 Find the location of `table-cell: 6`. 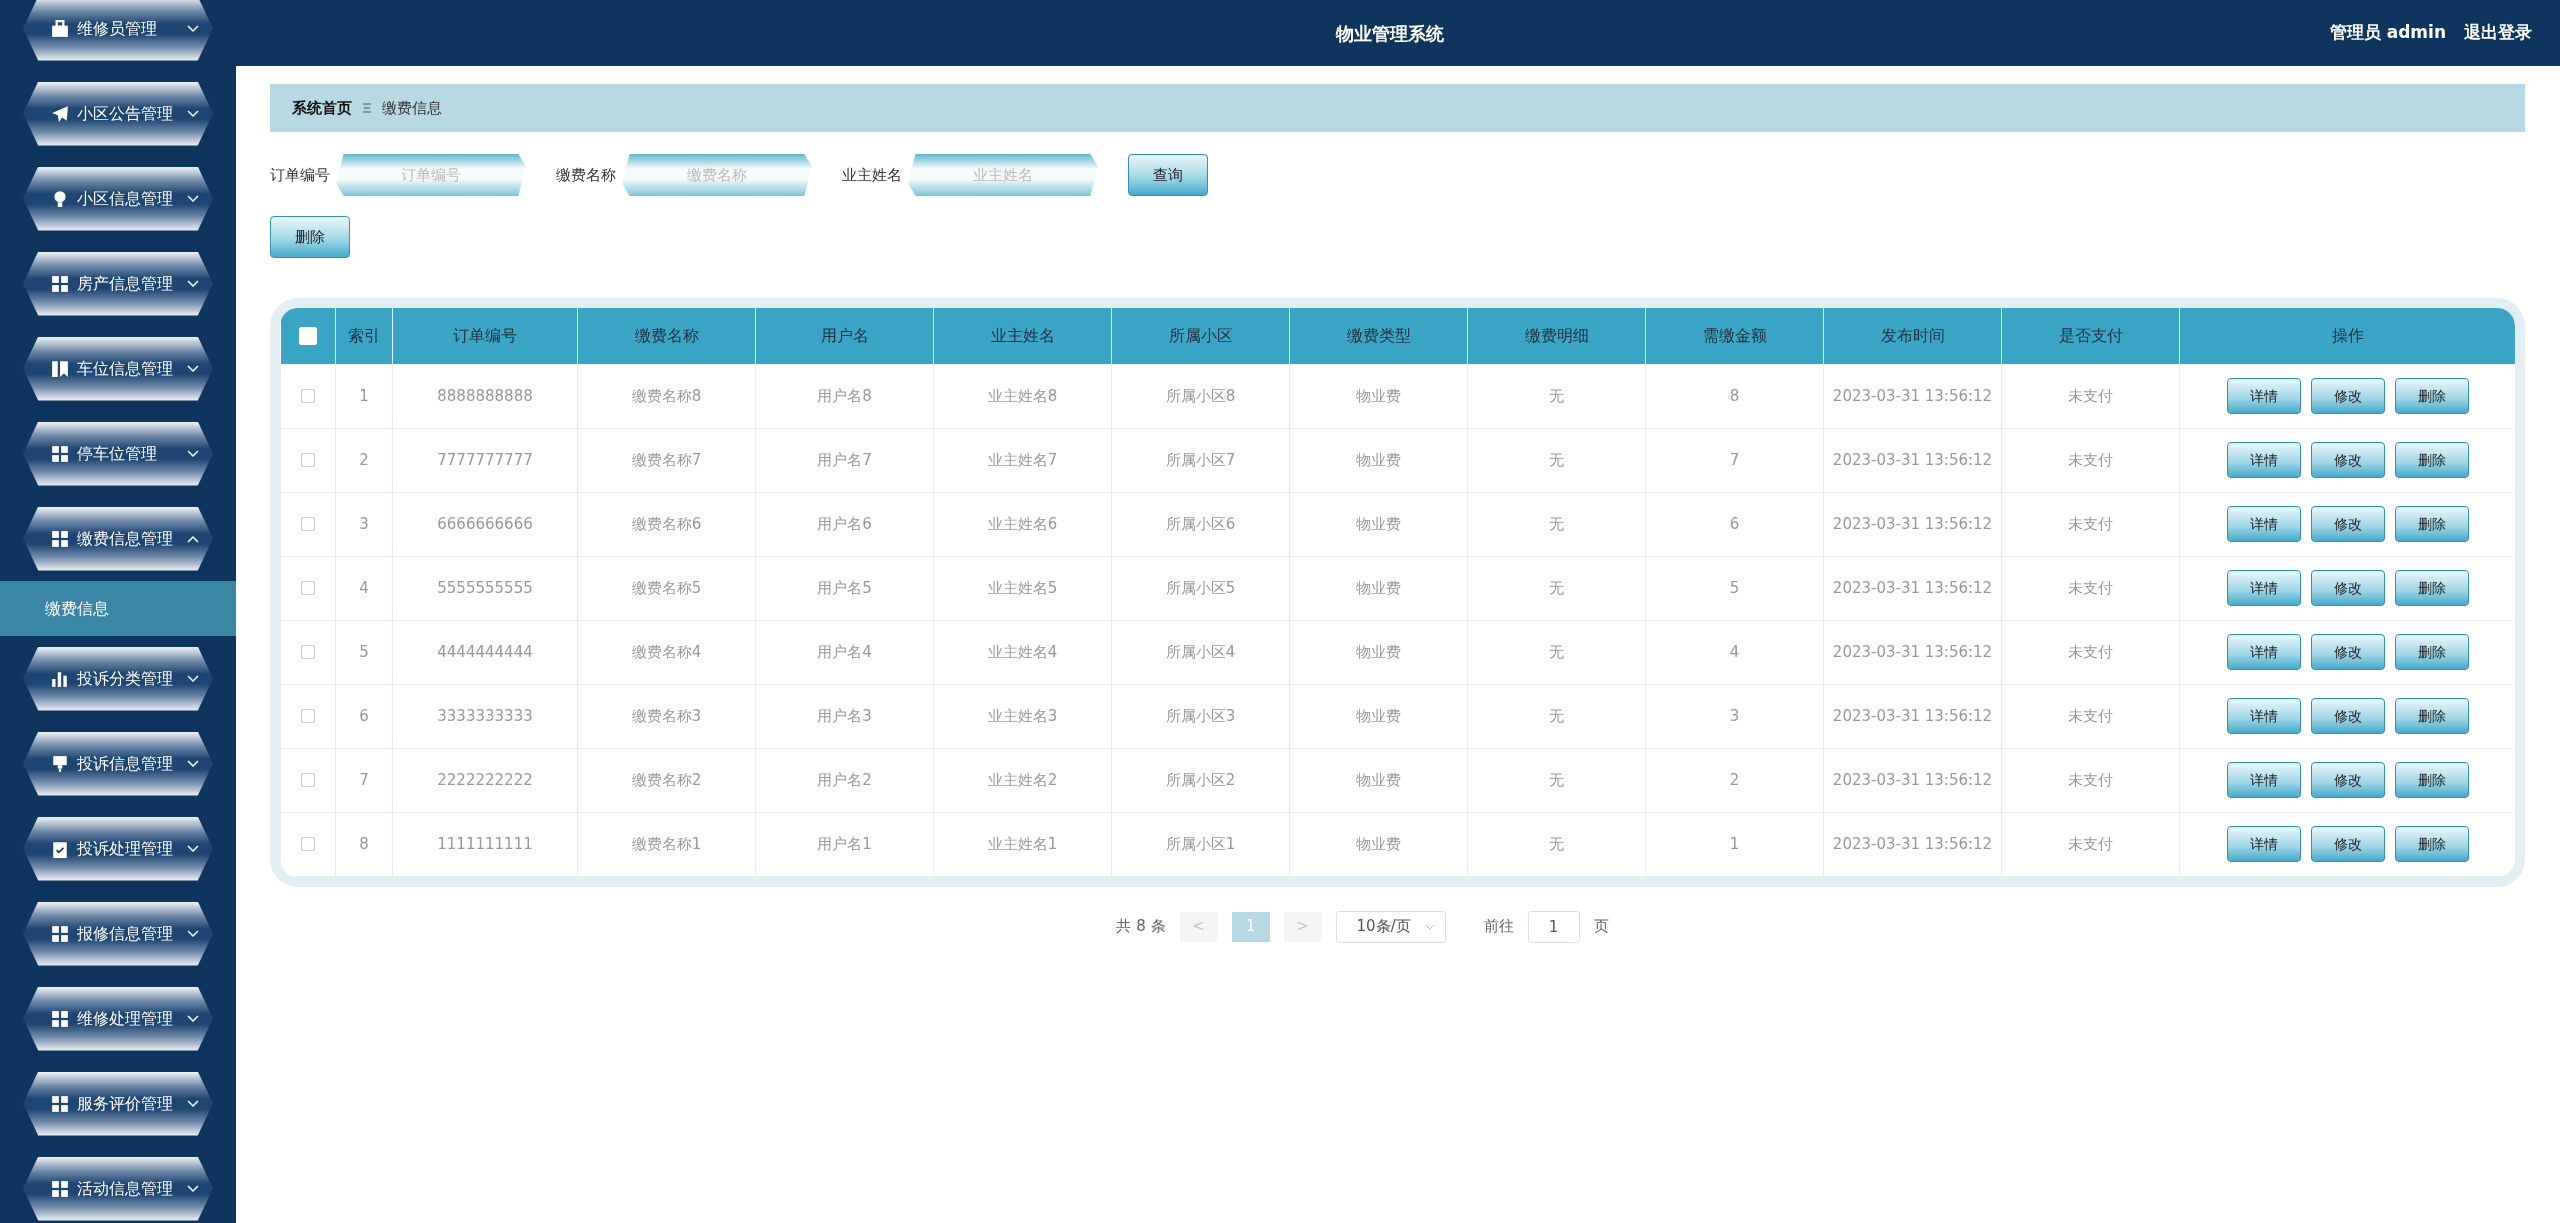

table-cell: 6 is located at coordinates (1734, 524).